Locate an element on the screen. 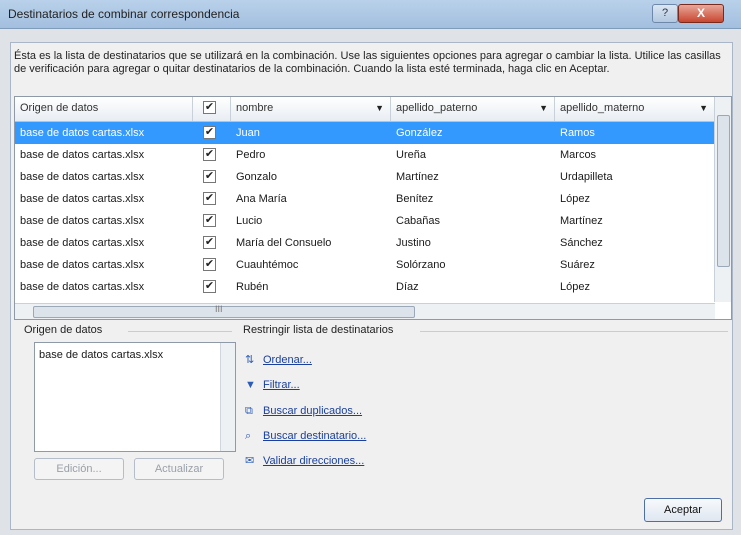 This screenshot has height=535, width=741. validate-addresses-icon: ✉ is located at coordinates (250, 461).